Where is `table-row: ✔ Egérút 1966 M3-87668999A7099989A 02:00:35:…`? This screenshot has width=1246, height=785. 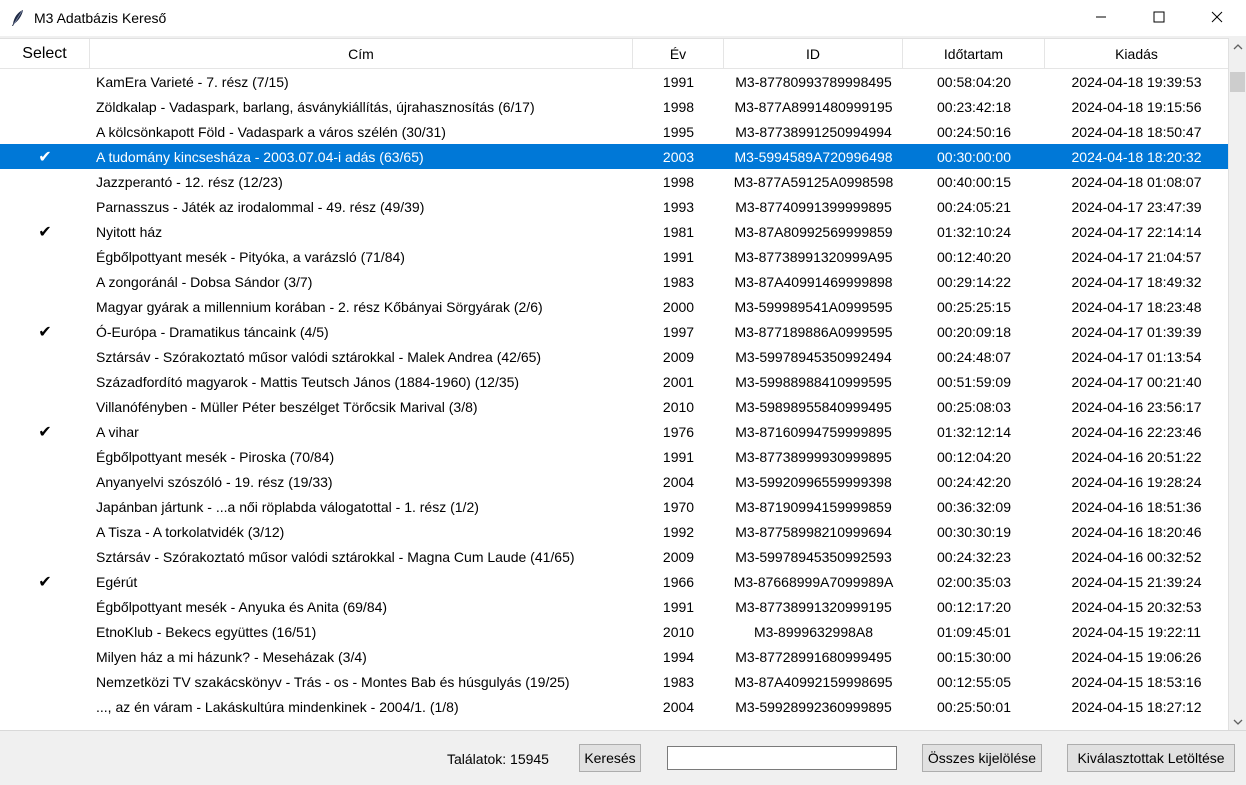
table-row: ✔ Egérút 1966 M3-87668999A7099989A 02:00:35:… is located at coordinates (614, 581).